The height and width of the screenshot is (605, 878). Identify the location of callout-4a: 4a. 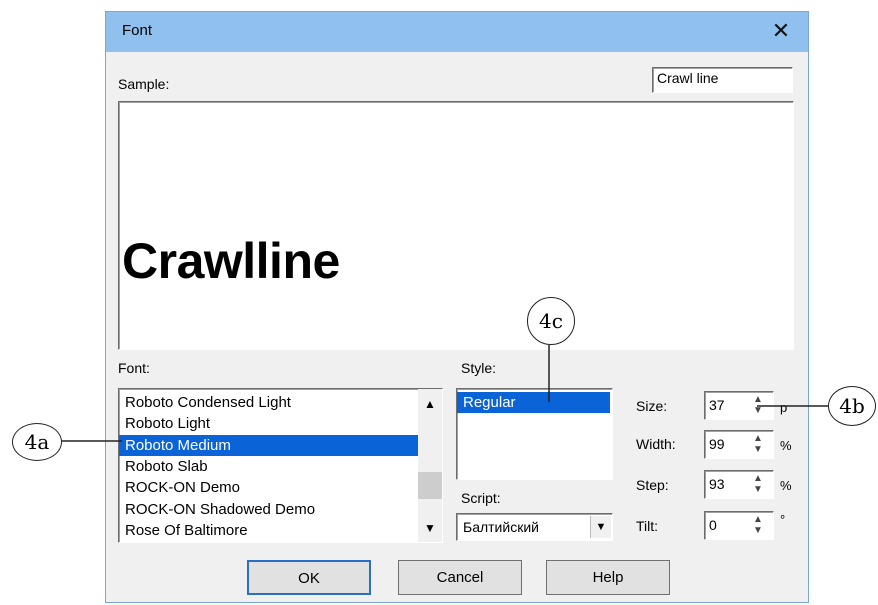
(37, 442).